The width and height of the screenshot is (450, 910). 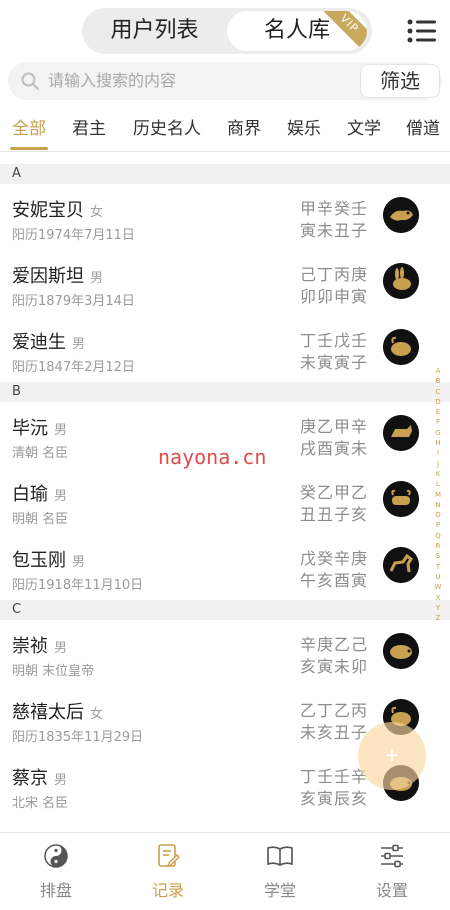 I want to click on person-name: 包玉刚, so click(x=39, y=560).